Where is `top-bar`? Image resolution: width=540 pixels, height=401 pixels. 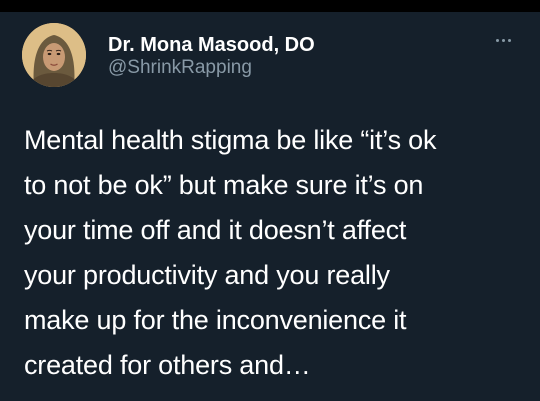 top-bar is located at coordinates (270, 6).